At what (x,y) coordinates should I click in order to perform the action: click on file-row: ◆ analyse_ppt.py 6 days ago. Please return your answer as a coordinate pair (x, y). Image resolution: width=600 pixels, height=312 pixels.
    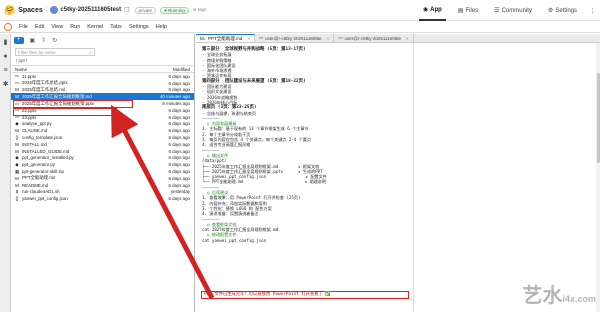
    Looking at the image, I should click on (102, 124).